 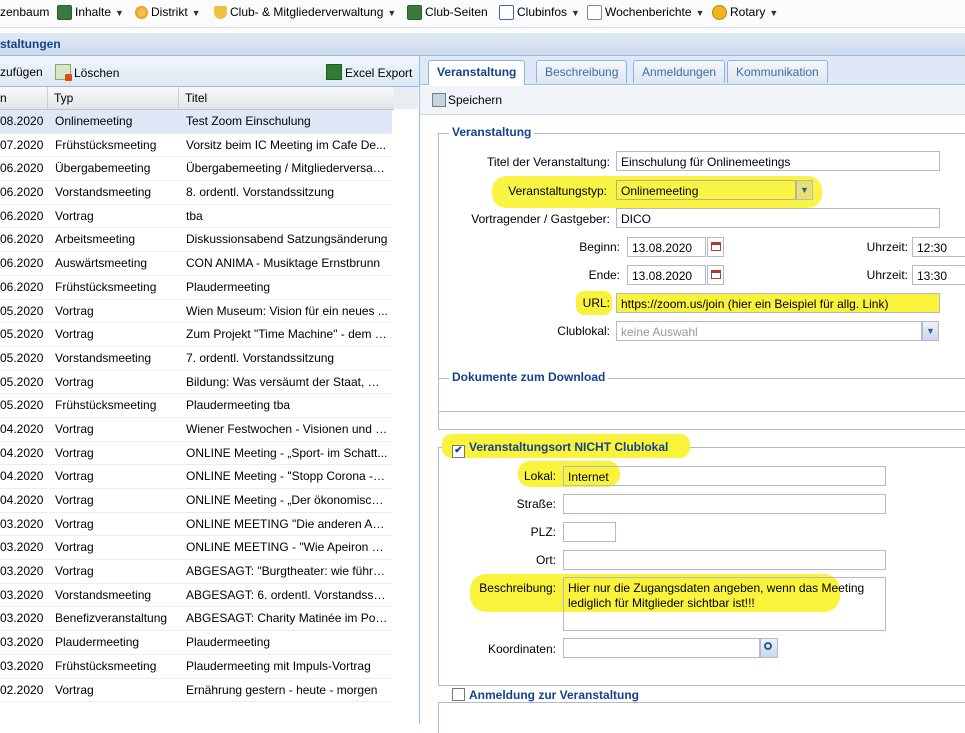 What do you see at coordinates (22, 144) in the screenshot?
I see `table-cell-date: 07.2020` at bounding box center [22, 144].